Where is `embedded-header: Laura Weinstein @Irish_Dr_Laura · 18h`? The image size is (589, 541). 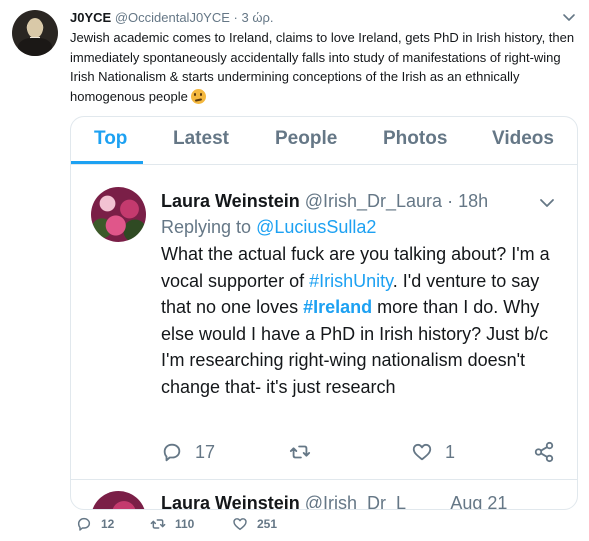
embedded-header: Laura Weinstein @Irish_Dr_Laura · 18h is located at coordinates (324, 201).